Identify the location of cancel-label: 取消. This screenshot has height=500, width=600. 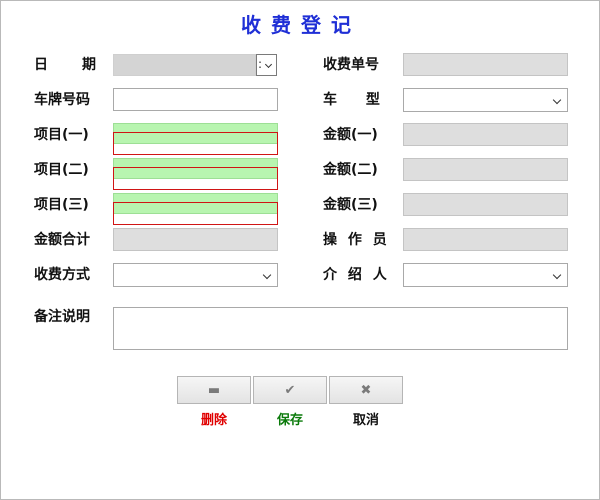
(366, 418).